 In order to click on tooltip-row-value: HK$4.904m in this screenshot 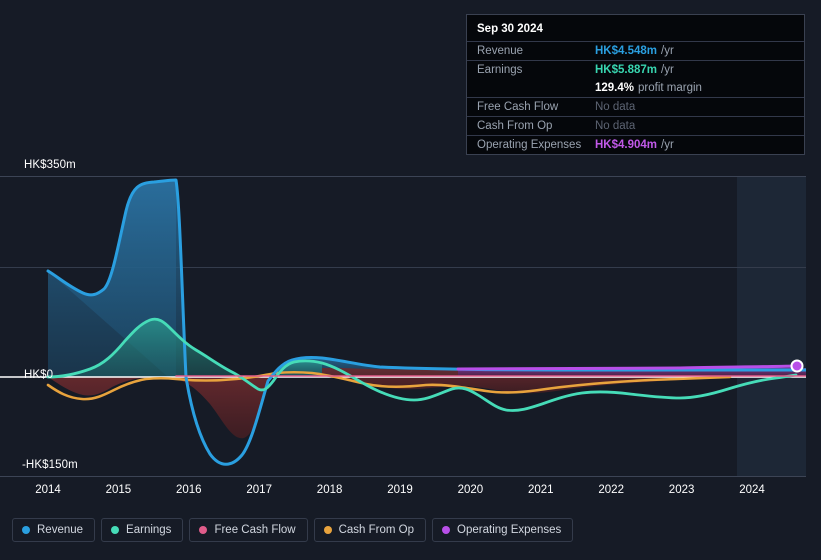, I will do `click(626, 145)`.